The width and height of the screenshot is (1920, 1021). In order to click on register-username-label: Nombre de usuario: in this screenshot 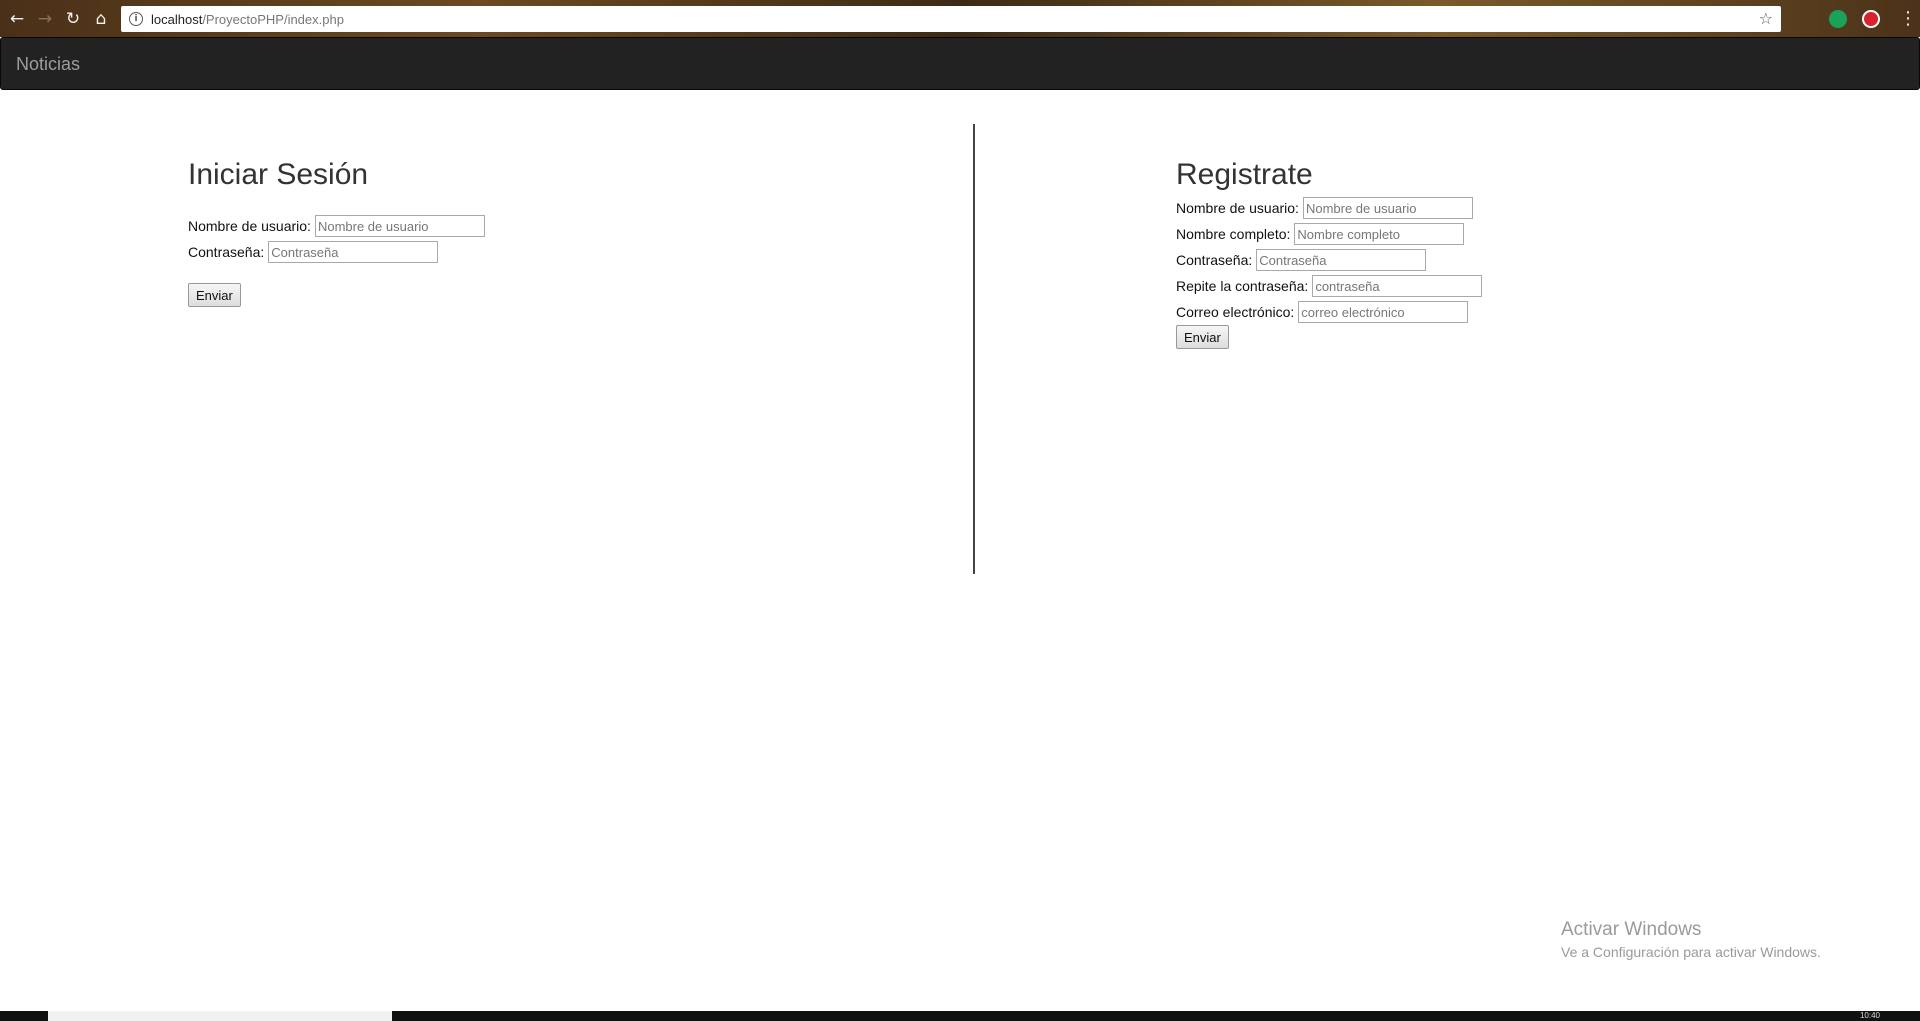, I will do `click(1237, 208)`.